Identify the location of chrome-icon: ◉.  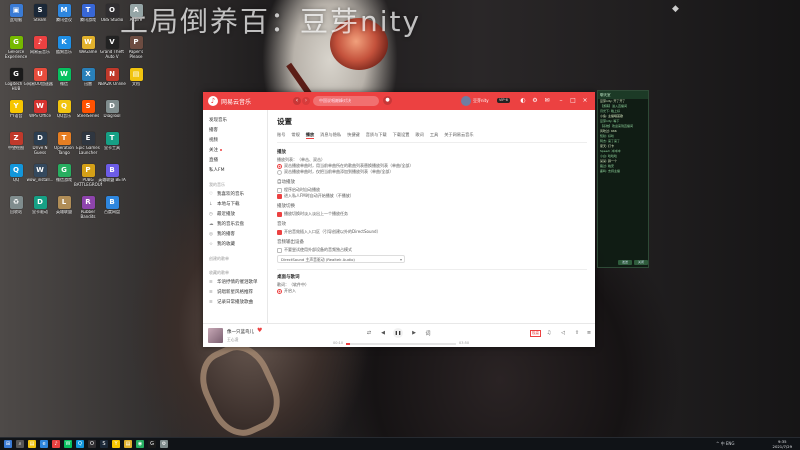
(140, 444).